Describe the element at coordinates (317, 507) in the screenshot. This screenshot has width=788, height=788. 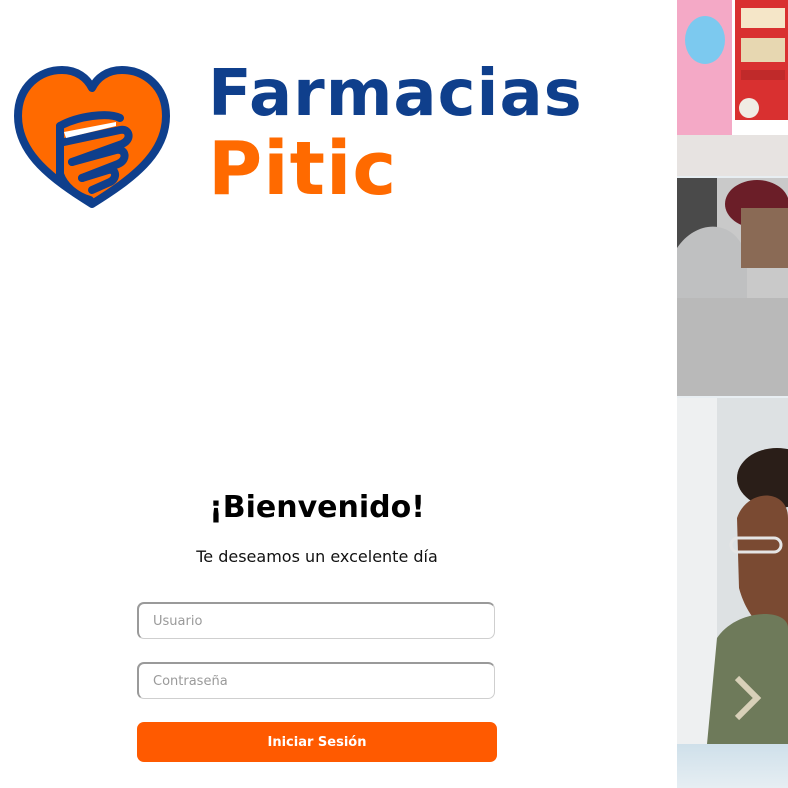
I see `welcome-title: ¡Bienvenido!` at that location.